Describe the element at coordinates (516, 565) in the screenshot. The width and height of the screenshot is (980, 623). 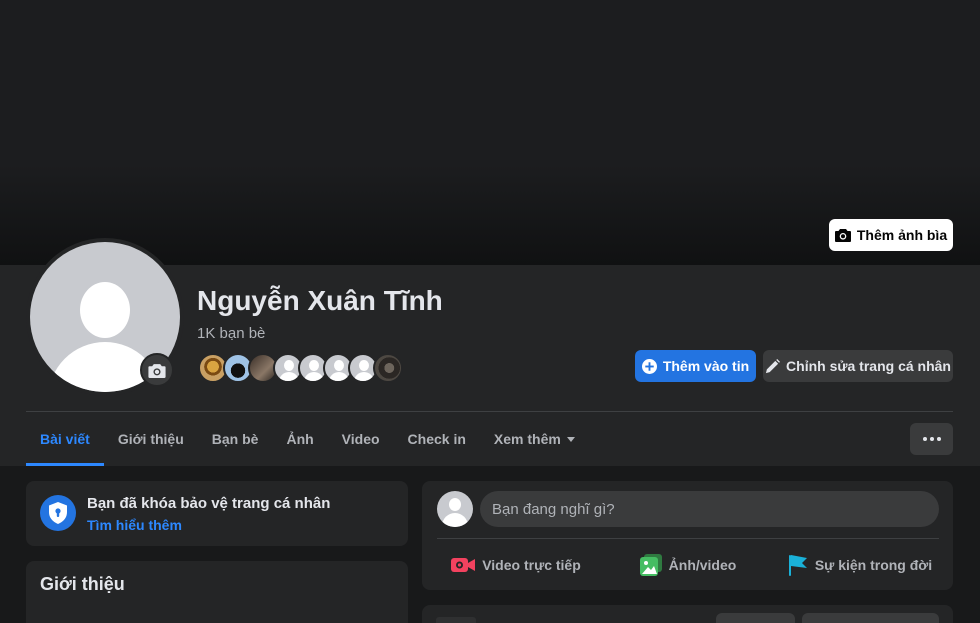
I see `live-video-button: Video trực tiếp` at that location.